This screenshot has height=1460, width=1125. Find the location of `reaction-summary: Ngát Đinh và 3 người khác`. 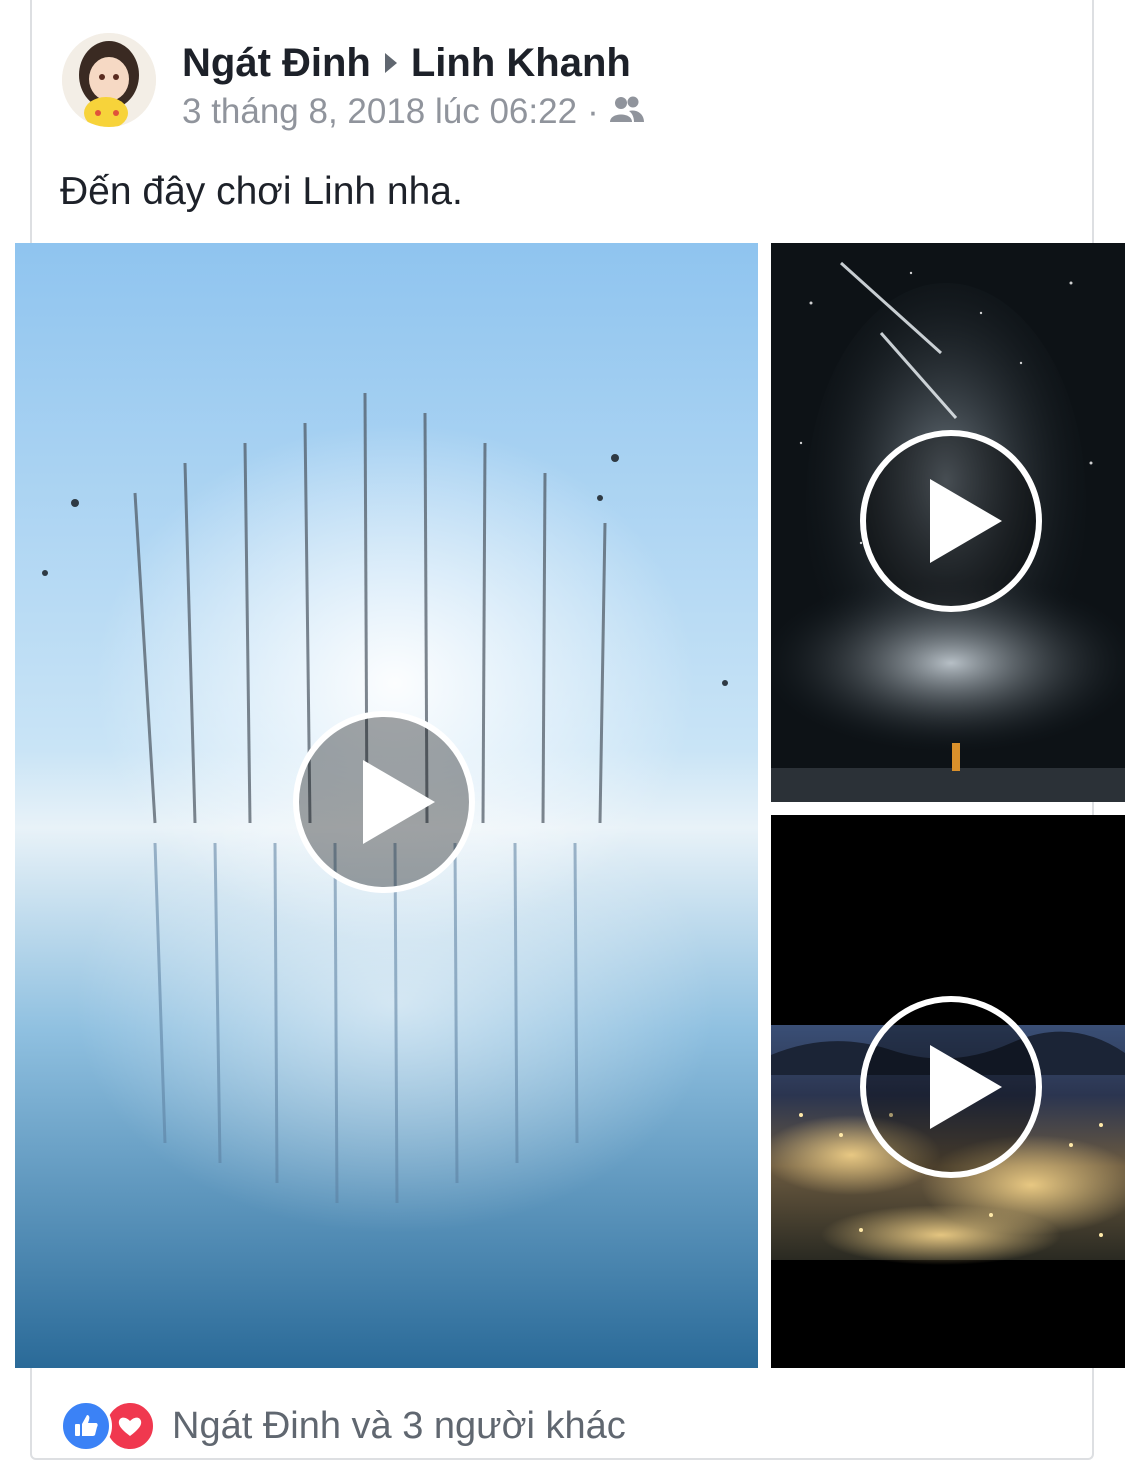

reaction-summary: Ngát Đinh và 3 người khác is located at coordinates (343, 1426).